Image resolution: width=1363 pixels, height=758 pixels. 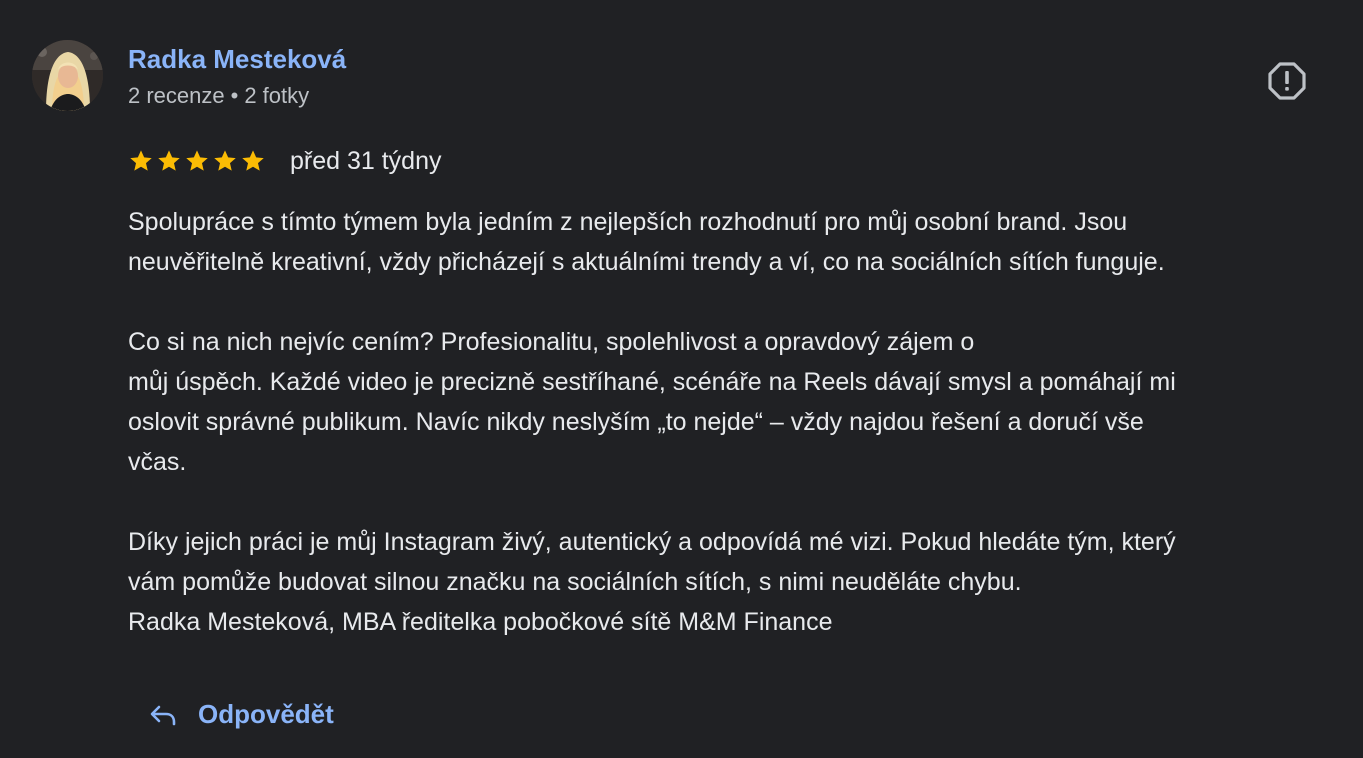 I want to click on reply-arrow-icon, so click(x=163, y=715).